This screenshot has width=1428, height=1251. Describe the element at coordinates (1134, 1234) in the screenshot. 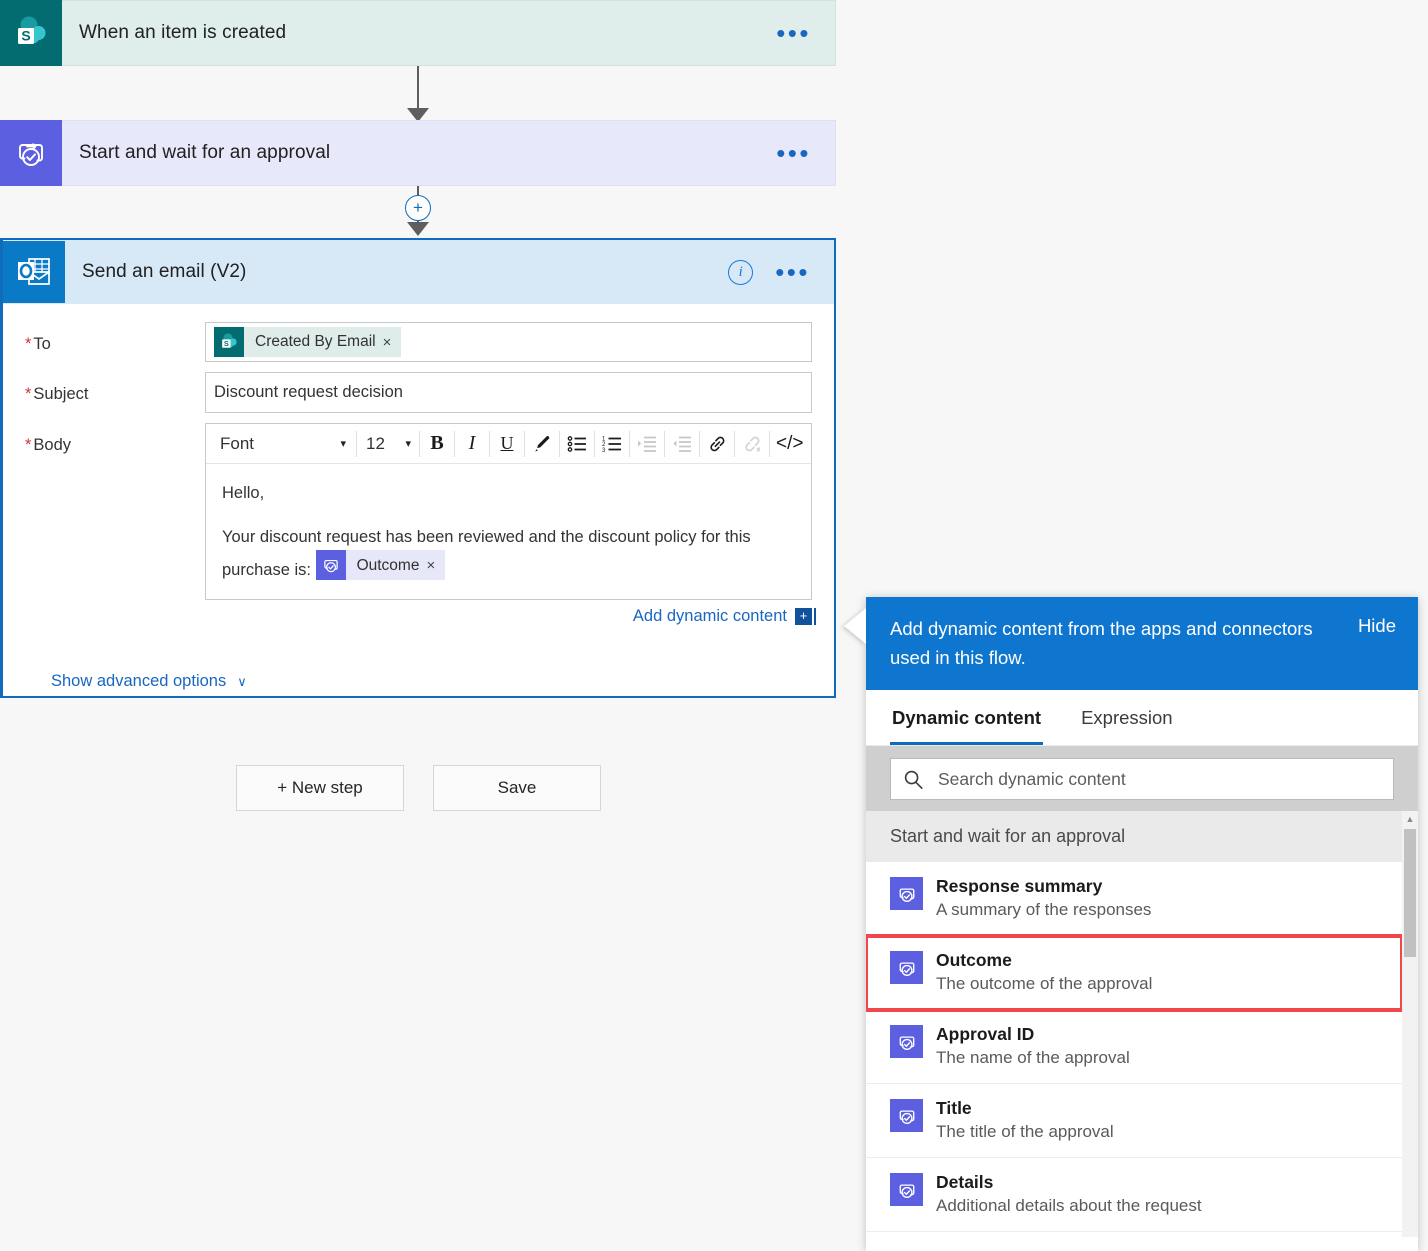

I see `list-item: Item link A link to the item to approve` at that location.